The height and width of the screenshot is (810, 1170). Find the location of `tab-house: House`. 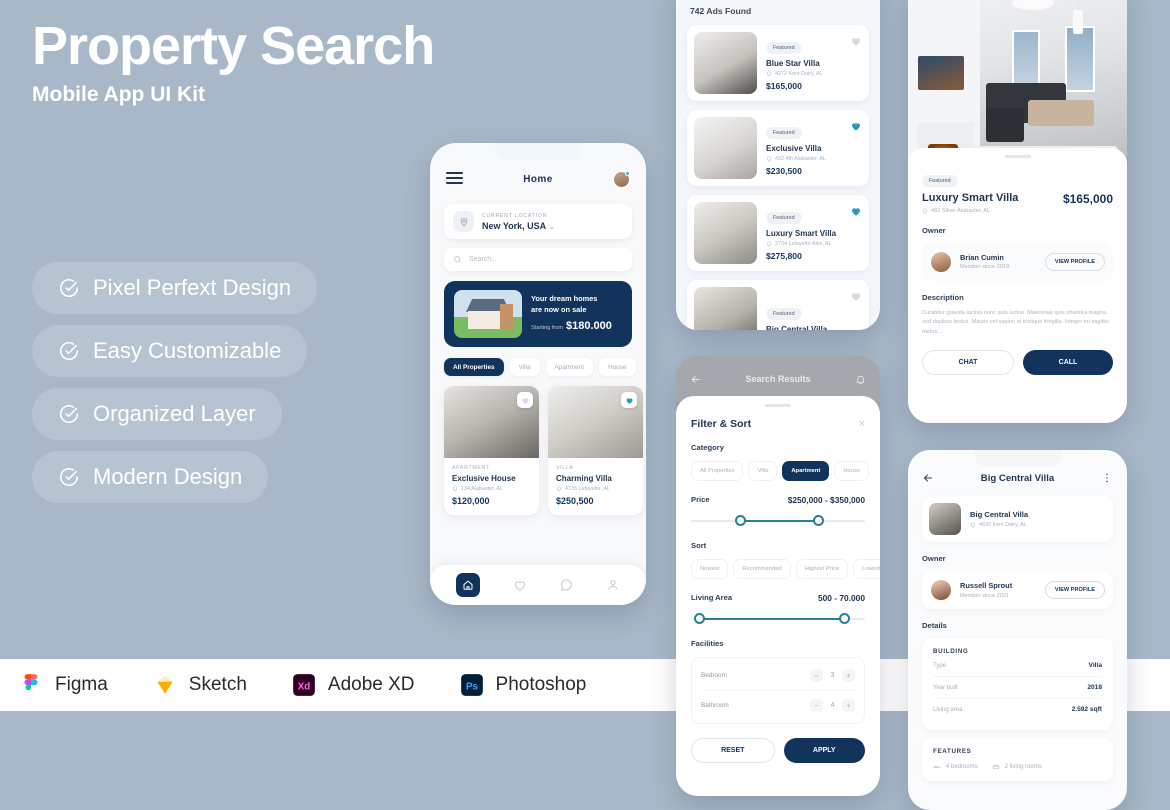

tab-house: House is located at coordinates (617, 367).